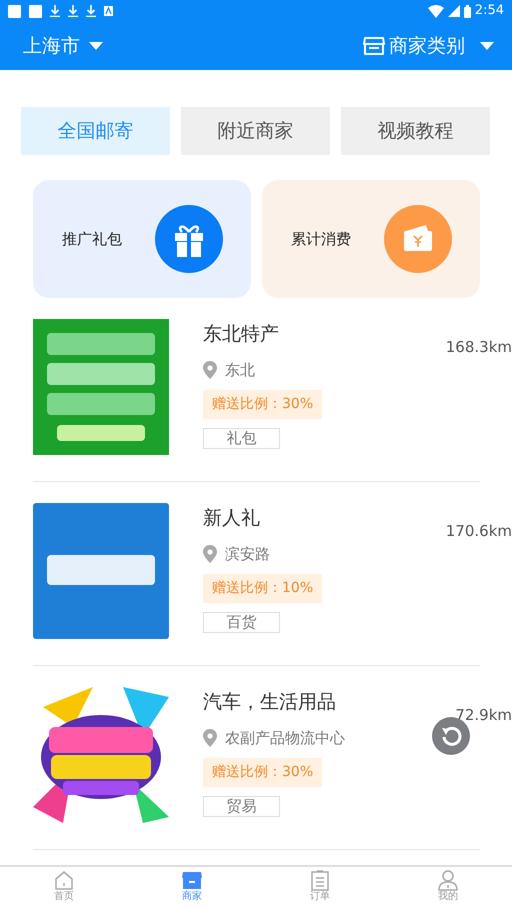 The width and height of the screenshot is (512, 908). I want to click on category-tag: 百货, so click(241, 622).